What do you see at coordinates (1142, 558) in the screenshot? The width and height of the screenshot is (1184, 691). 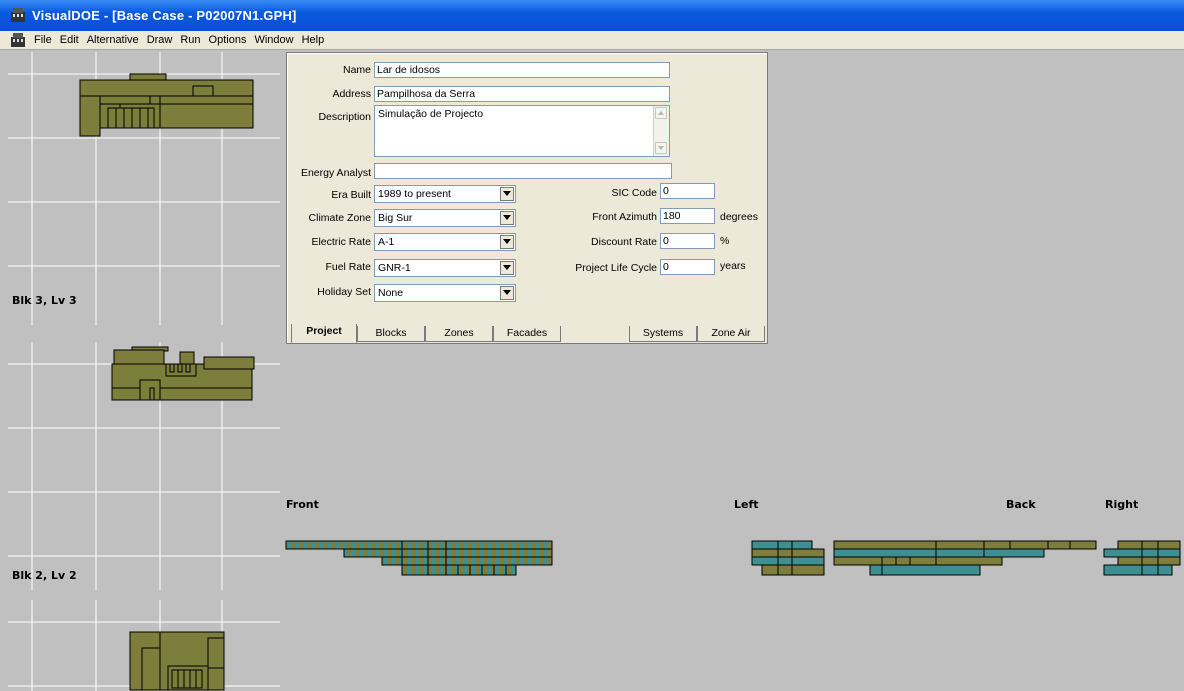 I see `elevation-right` at bounding box center [1142, 558].